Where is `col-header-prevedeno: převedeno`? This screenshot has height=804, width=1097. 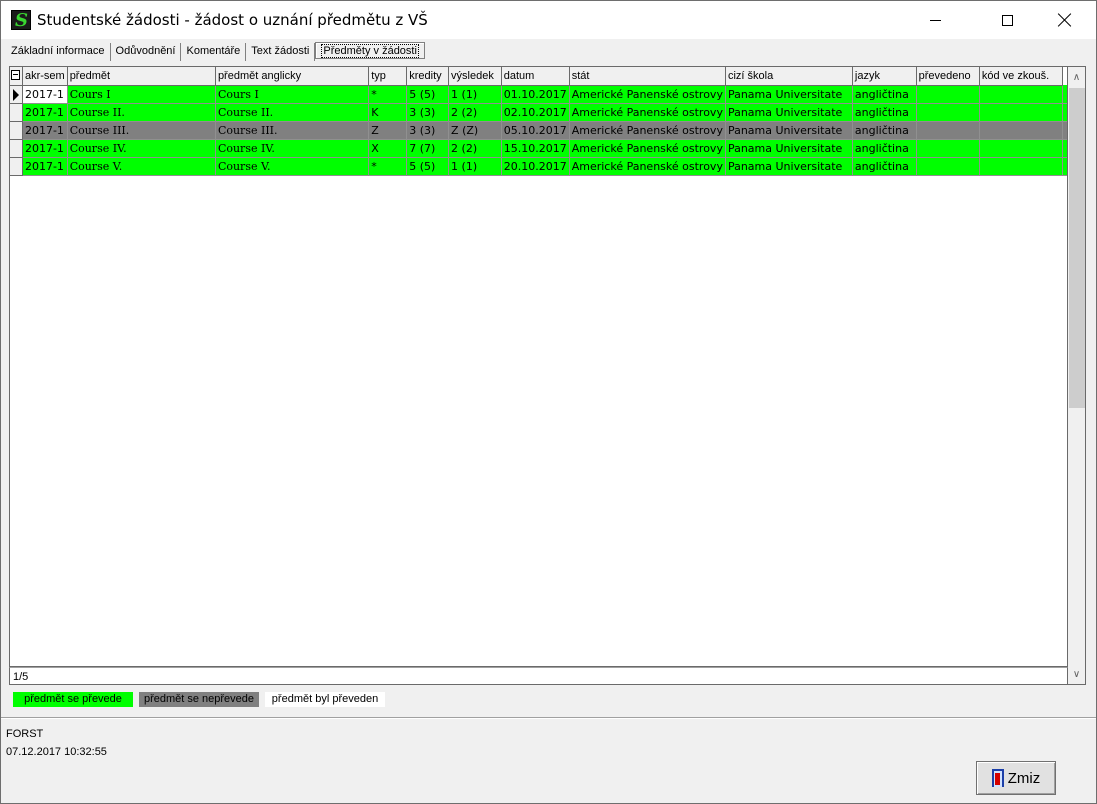 col-header-prevedeno: převedeno is located at coordinates (948, 76).